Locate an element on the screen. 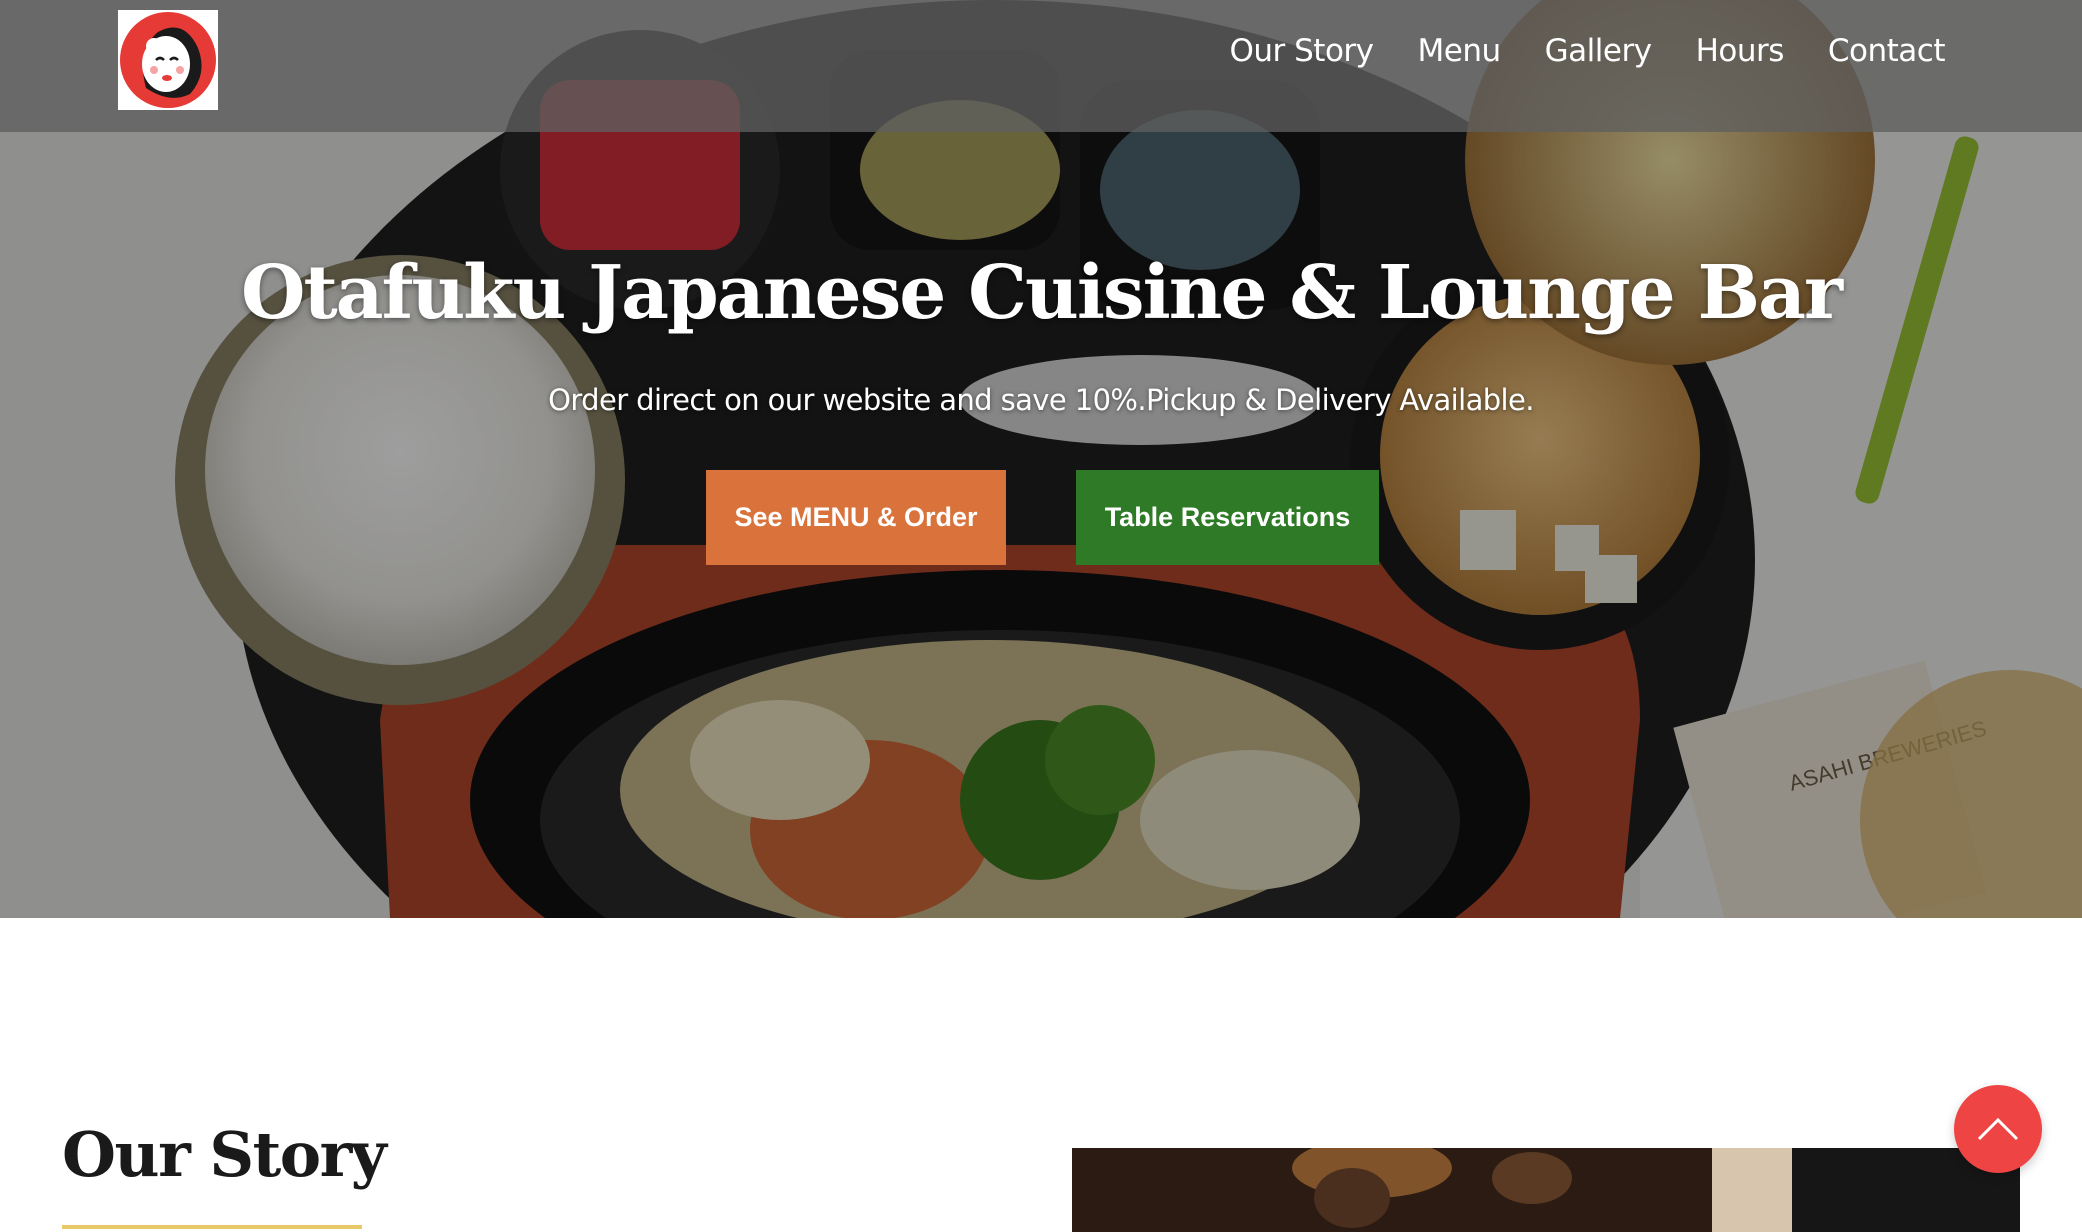 The image size is (2082, 1232). nav-gallery: Gallery is located at coordinates (1598, 51).